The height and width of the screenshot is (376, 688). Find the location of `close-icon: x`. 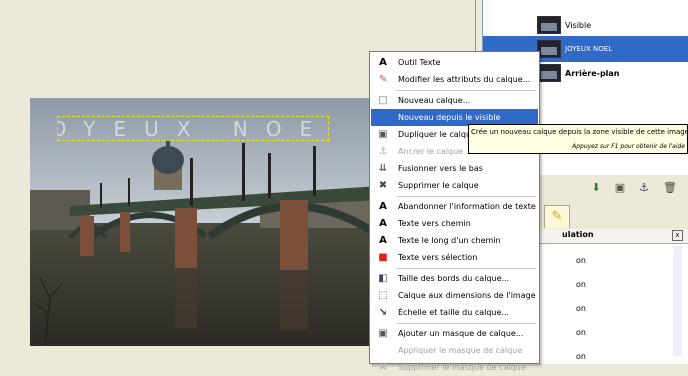

close-icon: x is located at coordinates (677, 235).